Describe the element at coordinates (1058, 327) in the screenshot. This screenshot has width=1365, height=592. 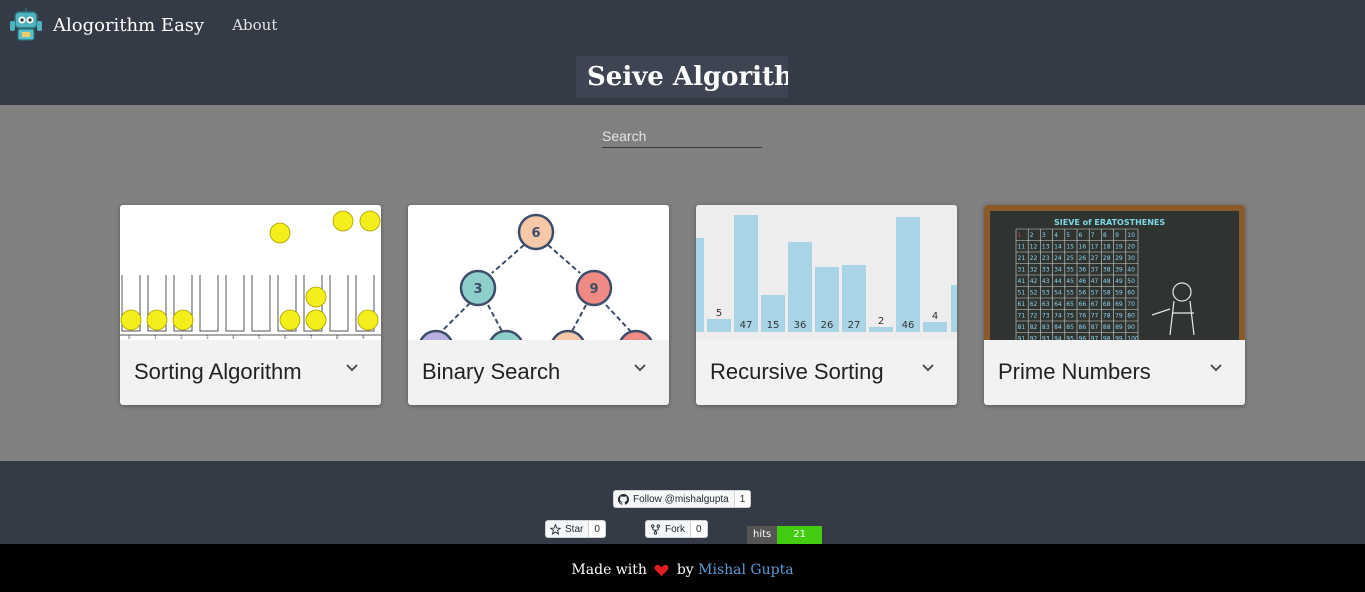
I see `sieve-number: 84` at that location.